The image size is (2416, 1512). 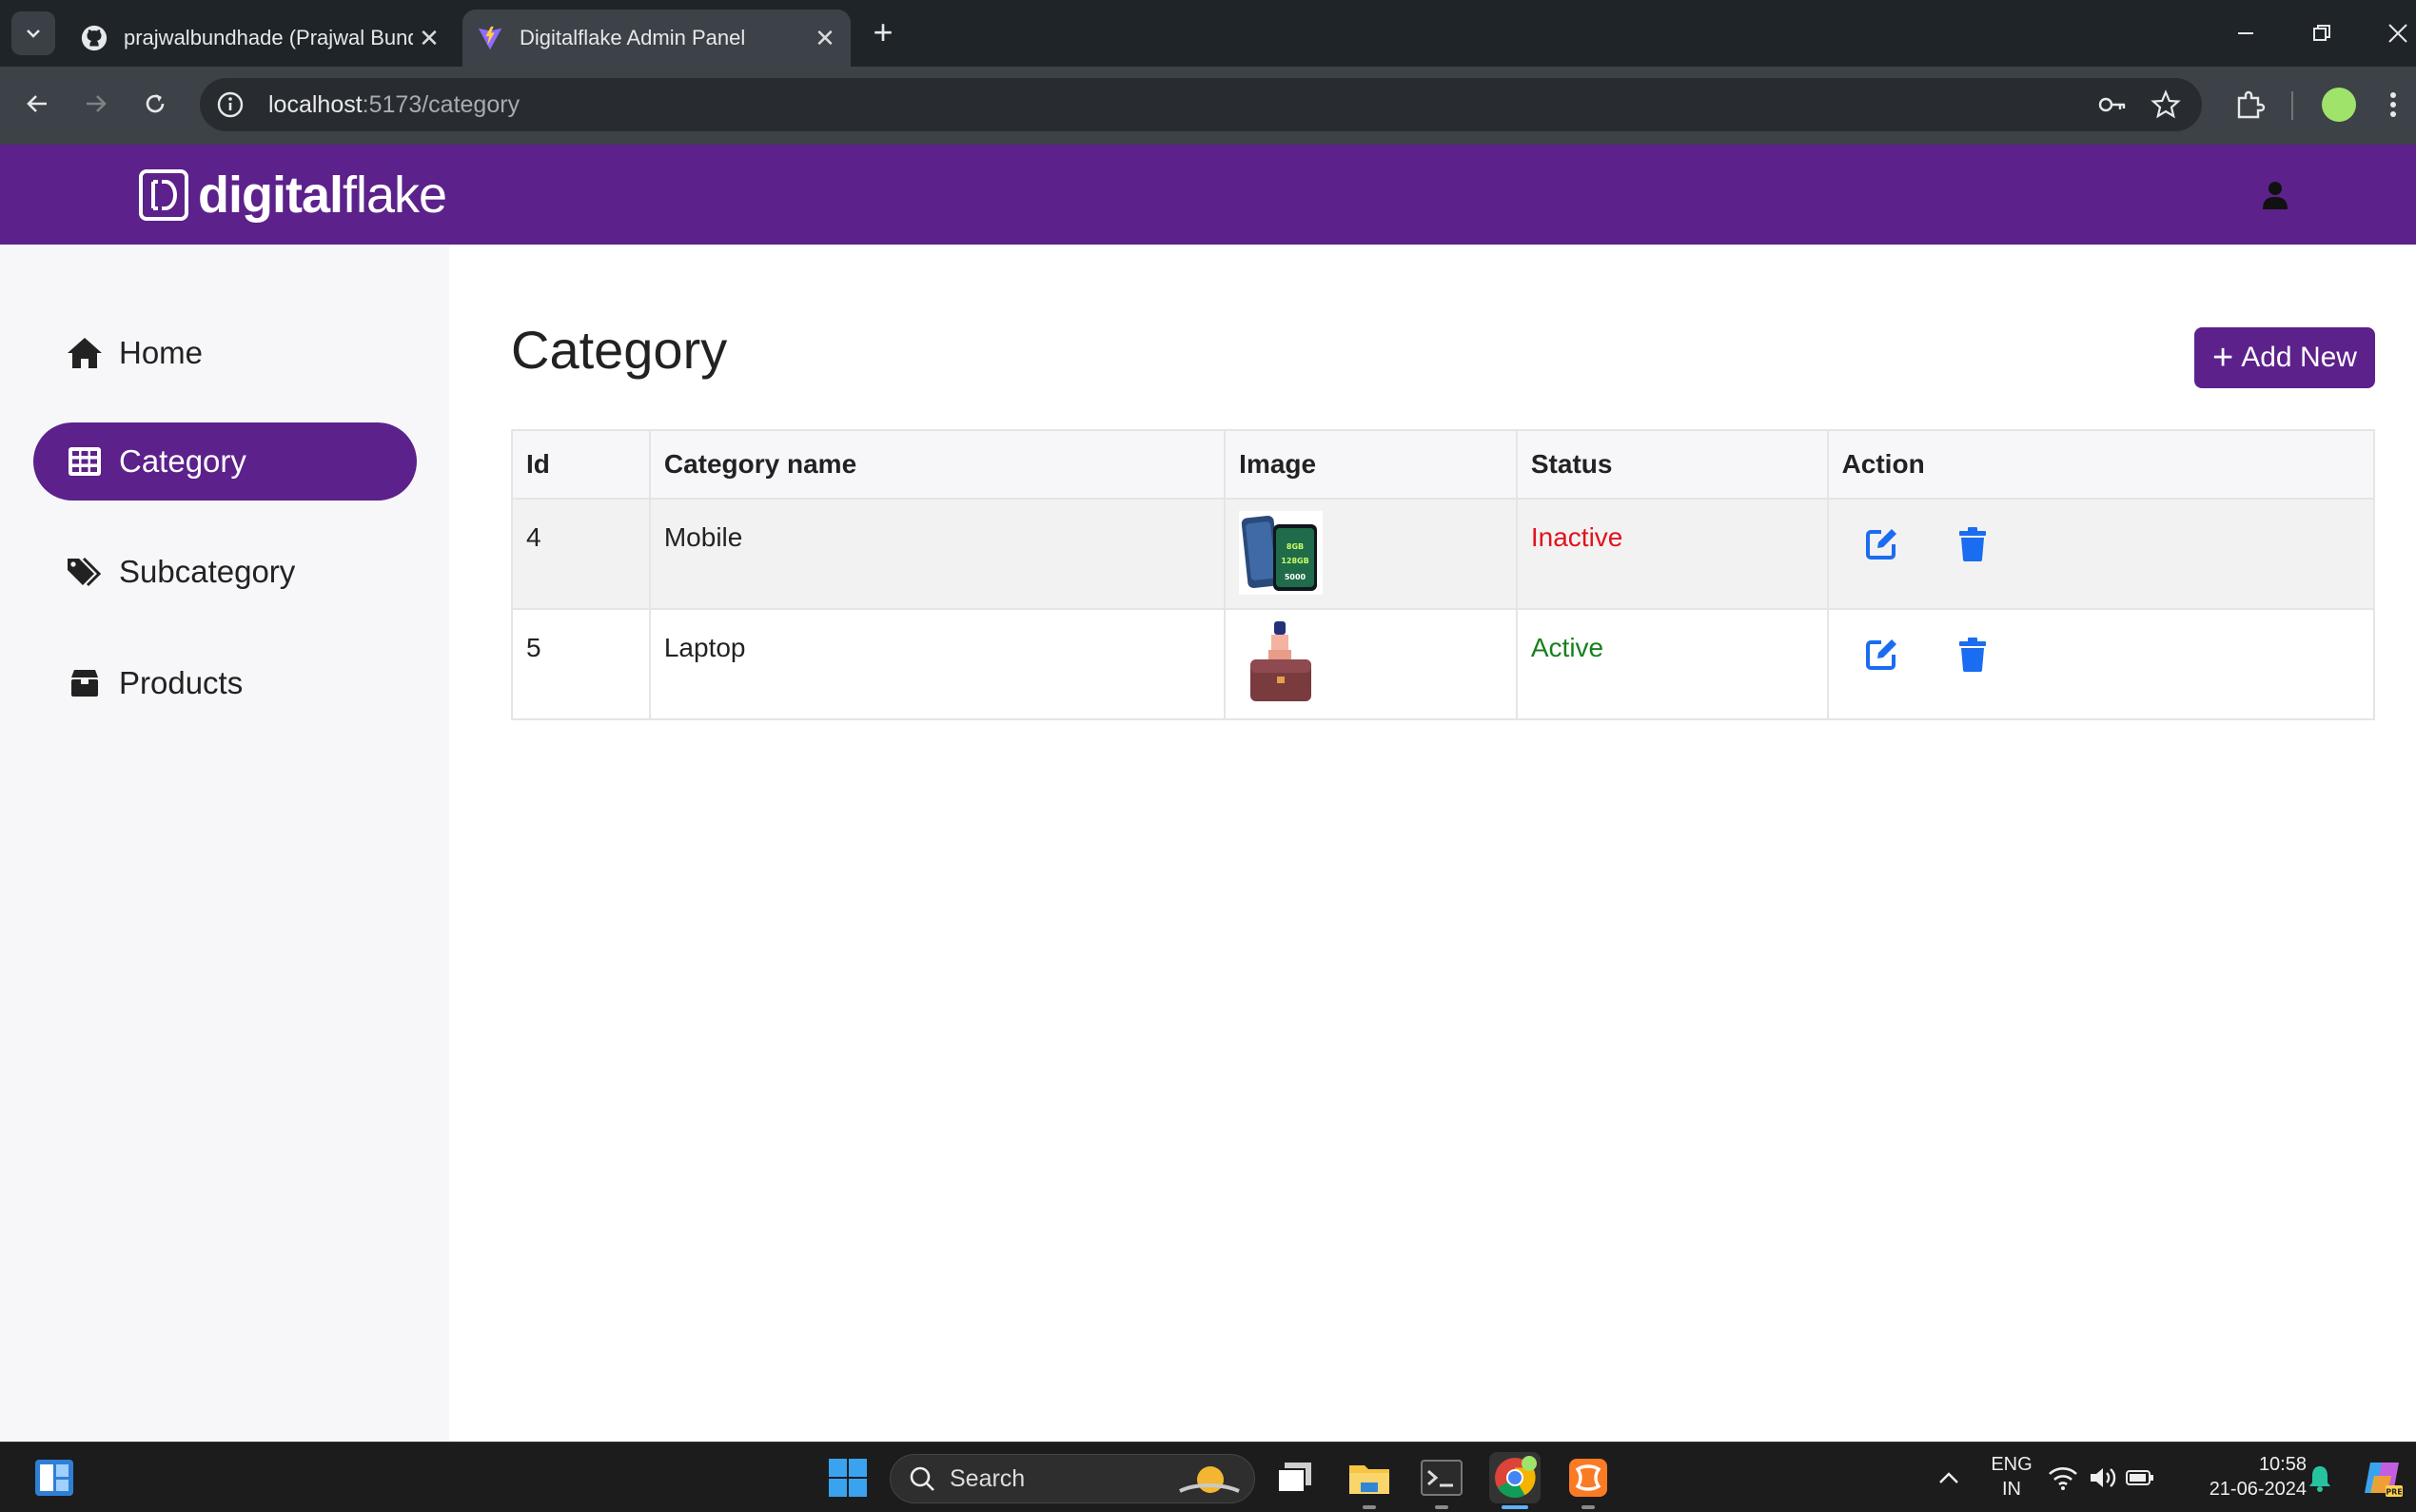 I want to click on forward-button, so click(x=96, y=104).